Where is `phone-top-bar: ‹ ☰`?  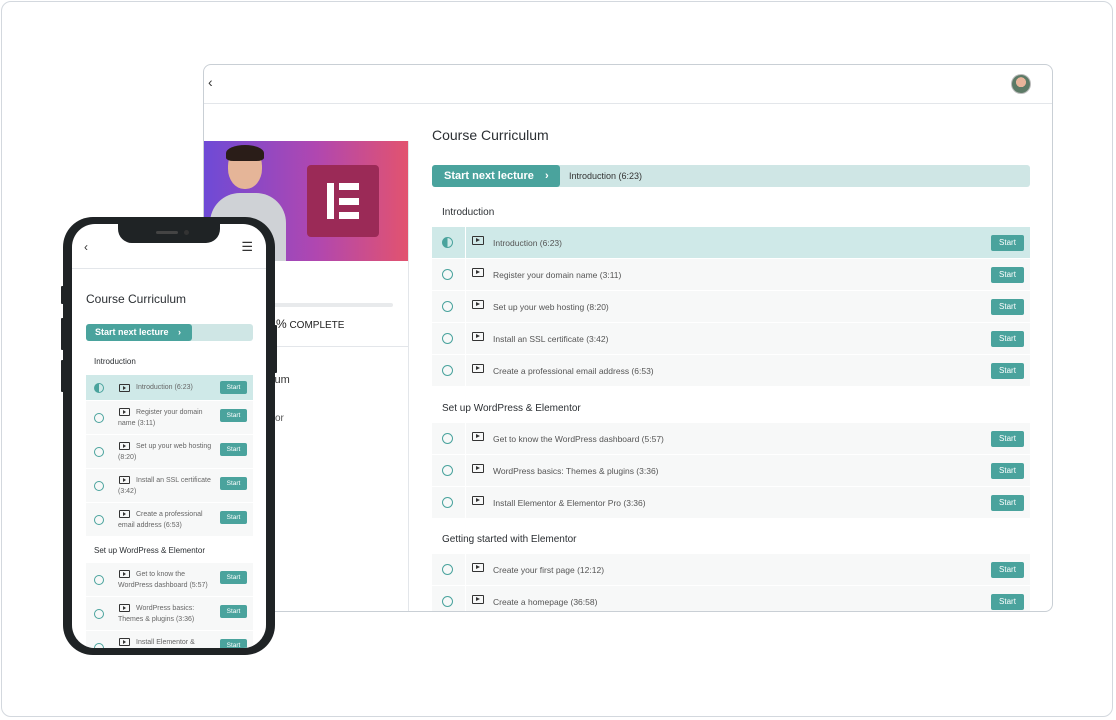 phone-top-bar: ‹ ☰ is located at coordinates (169, 254).